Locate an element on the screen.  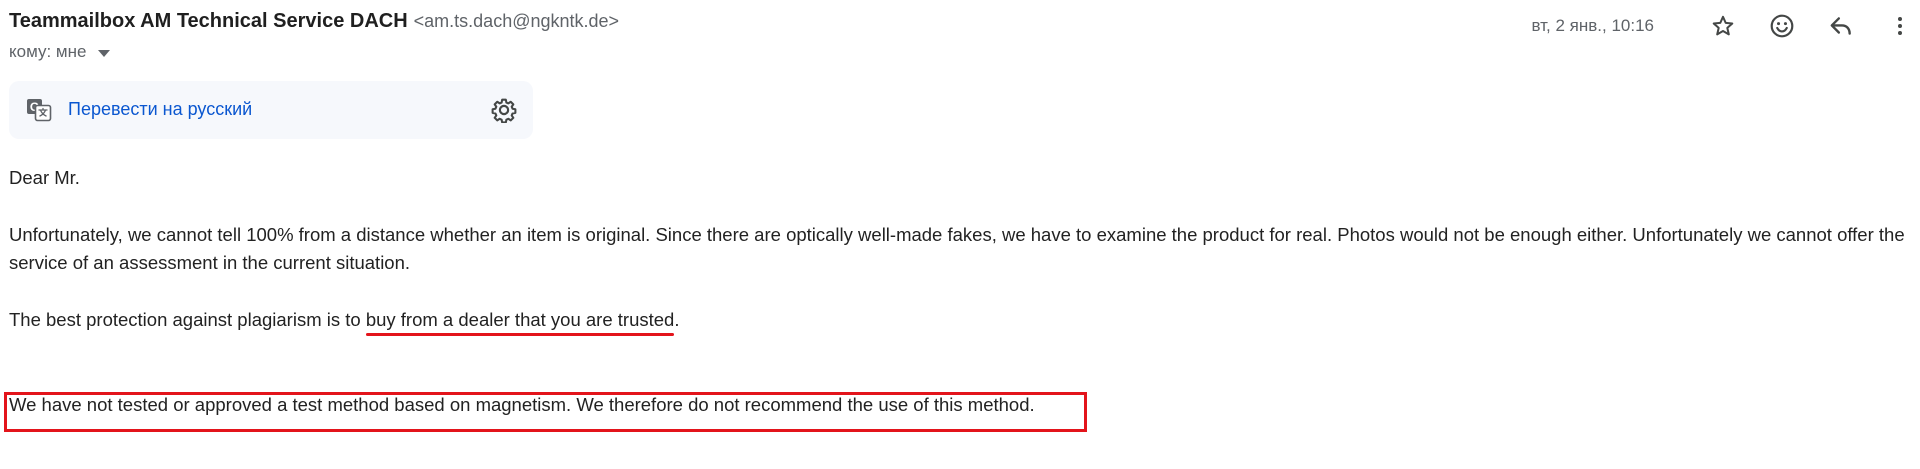
sender-email: <am.ts.dach@ngkntk.de> is located at coordinates (516, 21).